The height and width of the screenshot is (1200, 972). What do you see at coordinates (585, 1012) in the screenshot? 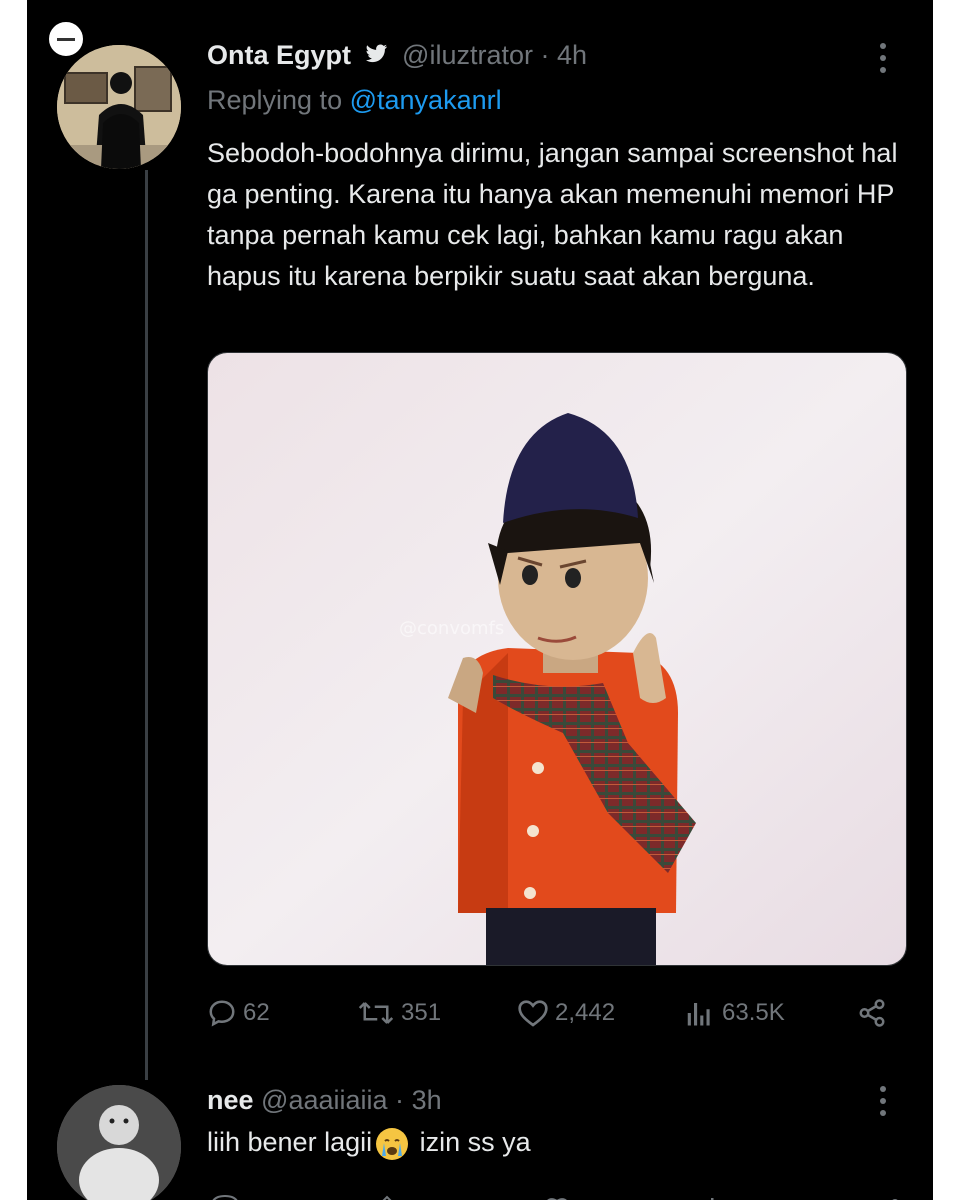
I see `like-count: 2,442` at bounding box center [585, 1012].